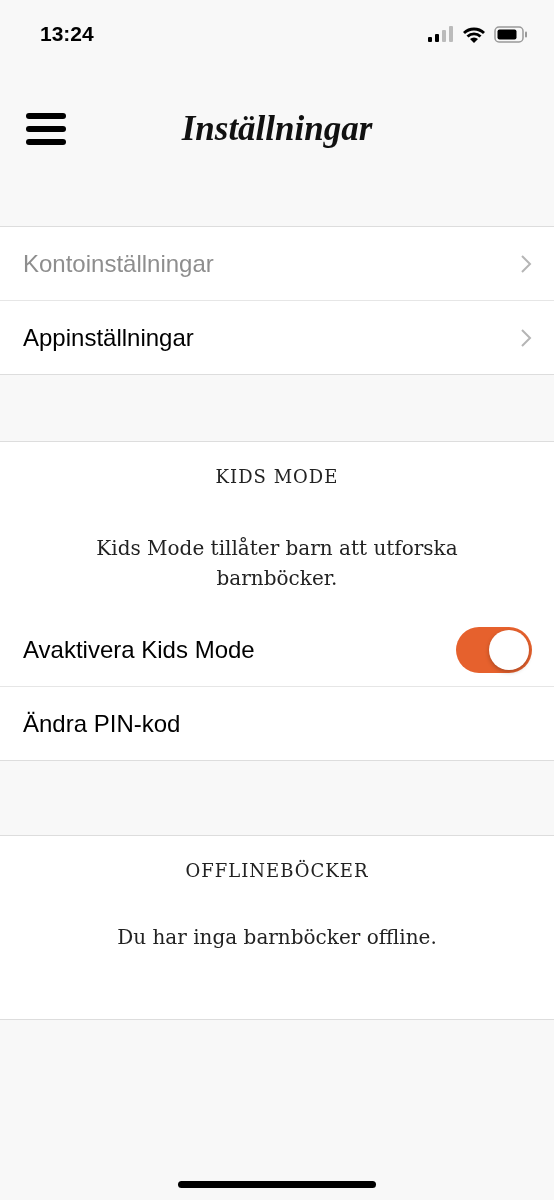 The height and width of the screenshot is (1200, 554). I want to click on section-heading: KIDS MODE, so click(277, 476).